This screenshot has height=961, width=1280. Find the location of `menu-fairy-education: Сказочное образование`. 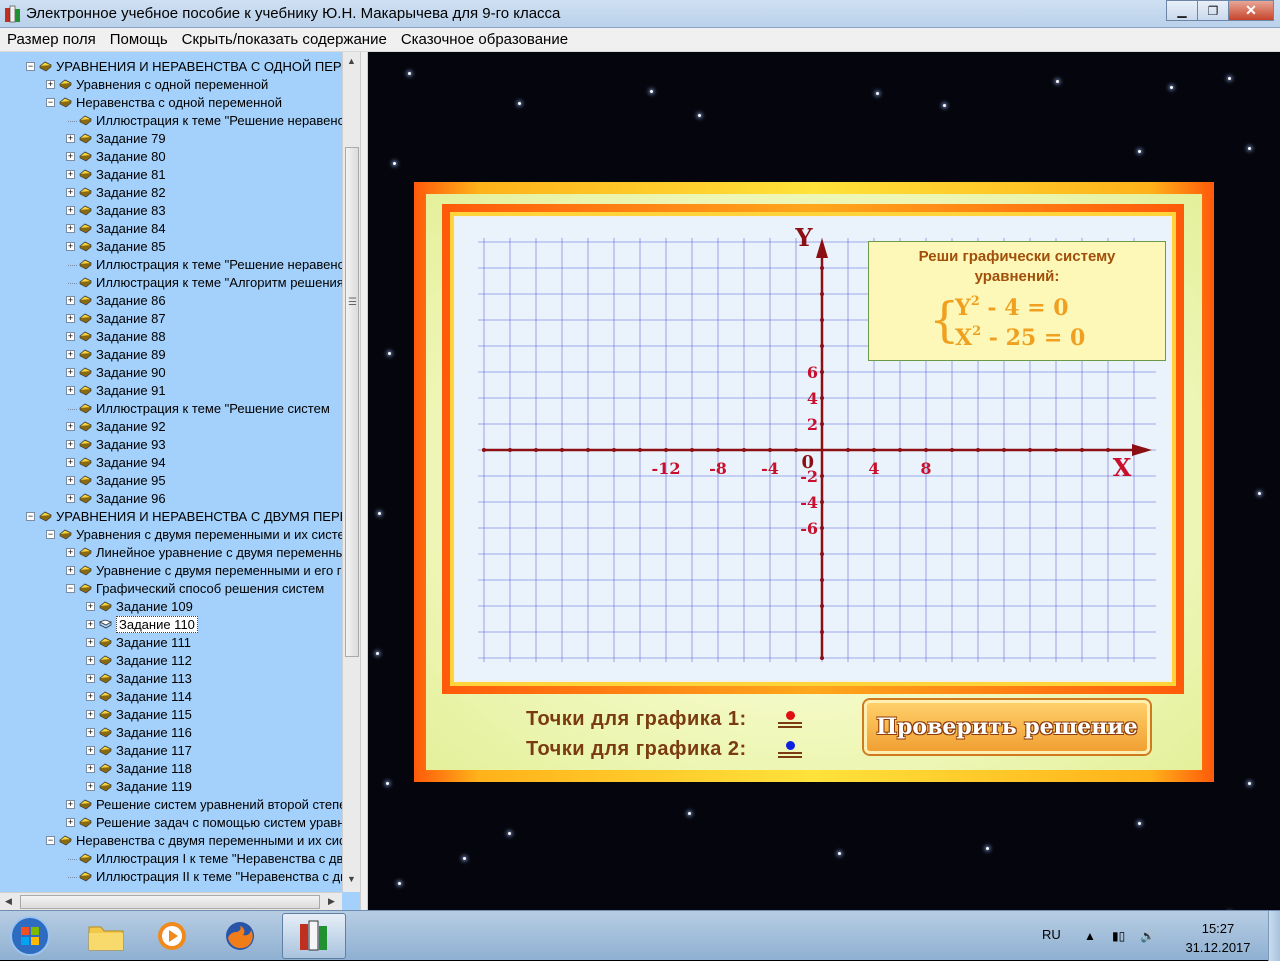

menu-fairy-education: Сказочное образование is located at coordinates (484, 39).